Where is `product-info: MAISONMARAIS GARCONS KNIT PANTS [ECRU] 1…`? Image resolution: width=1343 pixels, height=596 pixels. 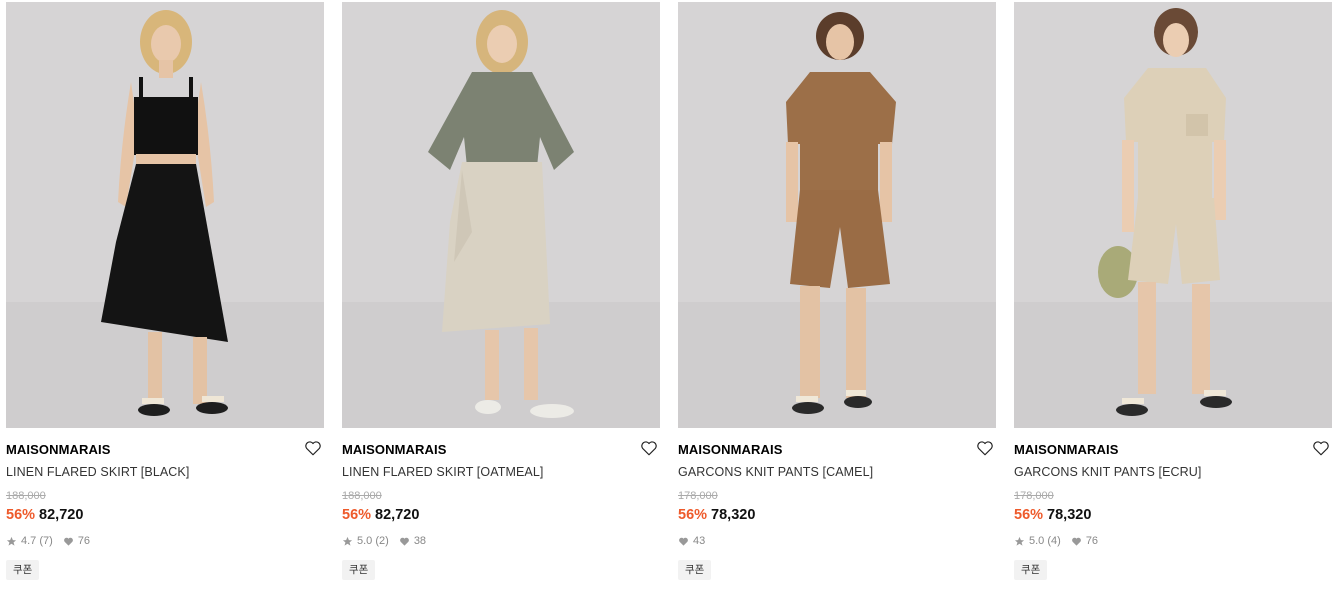
product-info: MAISONMARAIS GARCONS KNIT PANTS [ECRU] 1… is located at coordinates (1173, 504).